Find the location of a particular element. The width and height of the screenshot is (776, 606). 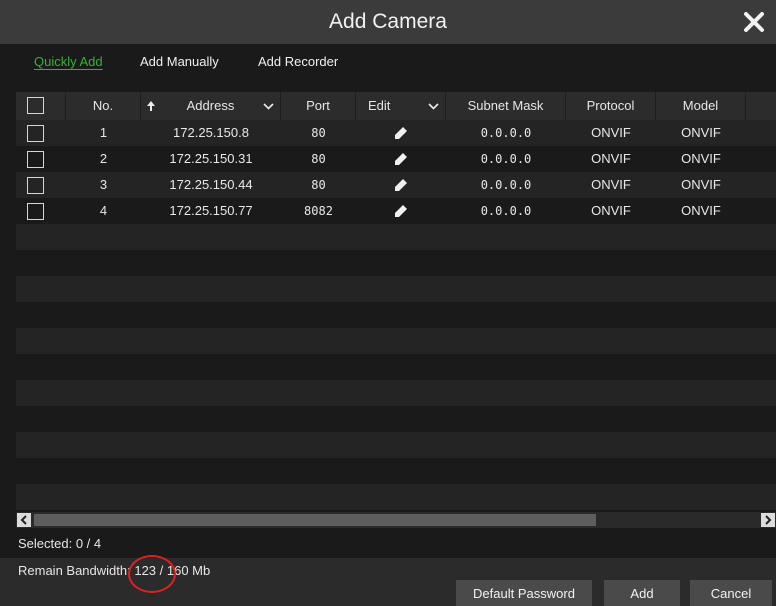

annotation-circle is located at coordinates (152, 574).